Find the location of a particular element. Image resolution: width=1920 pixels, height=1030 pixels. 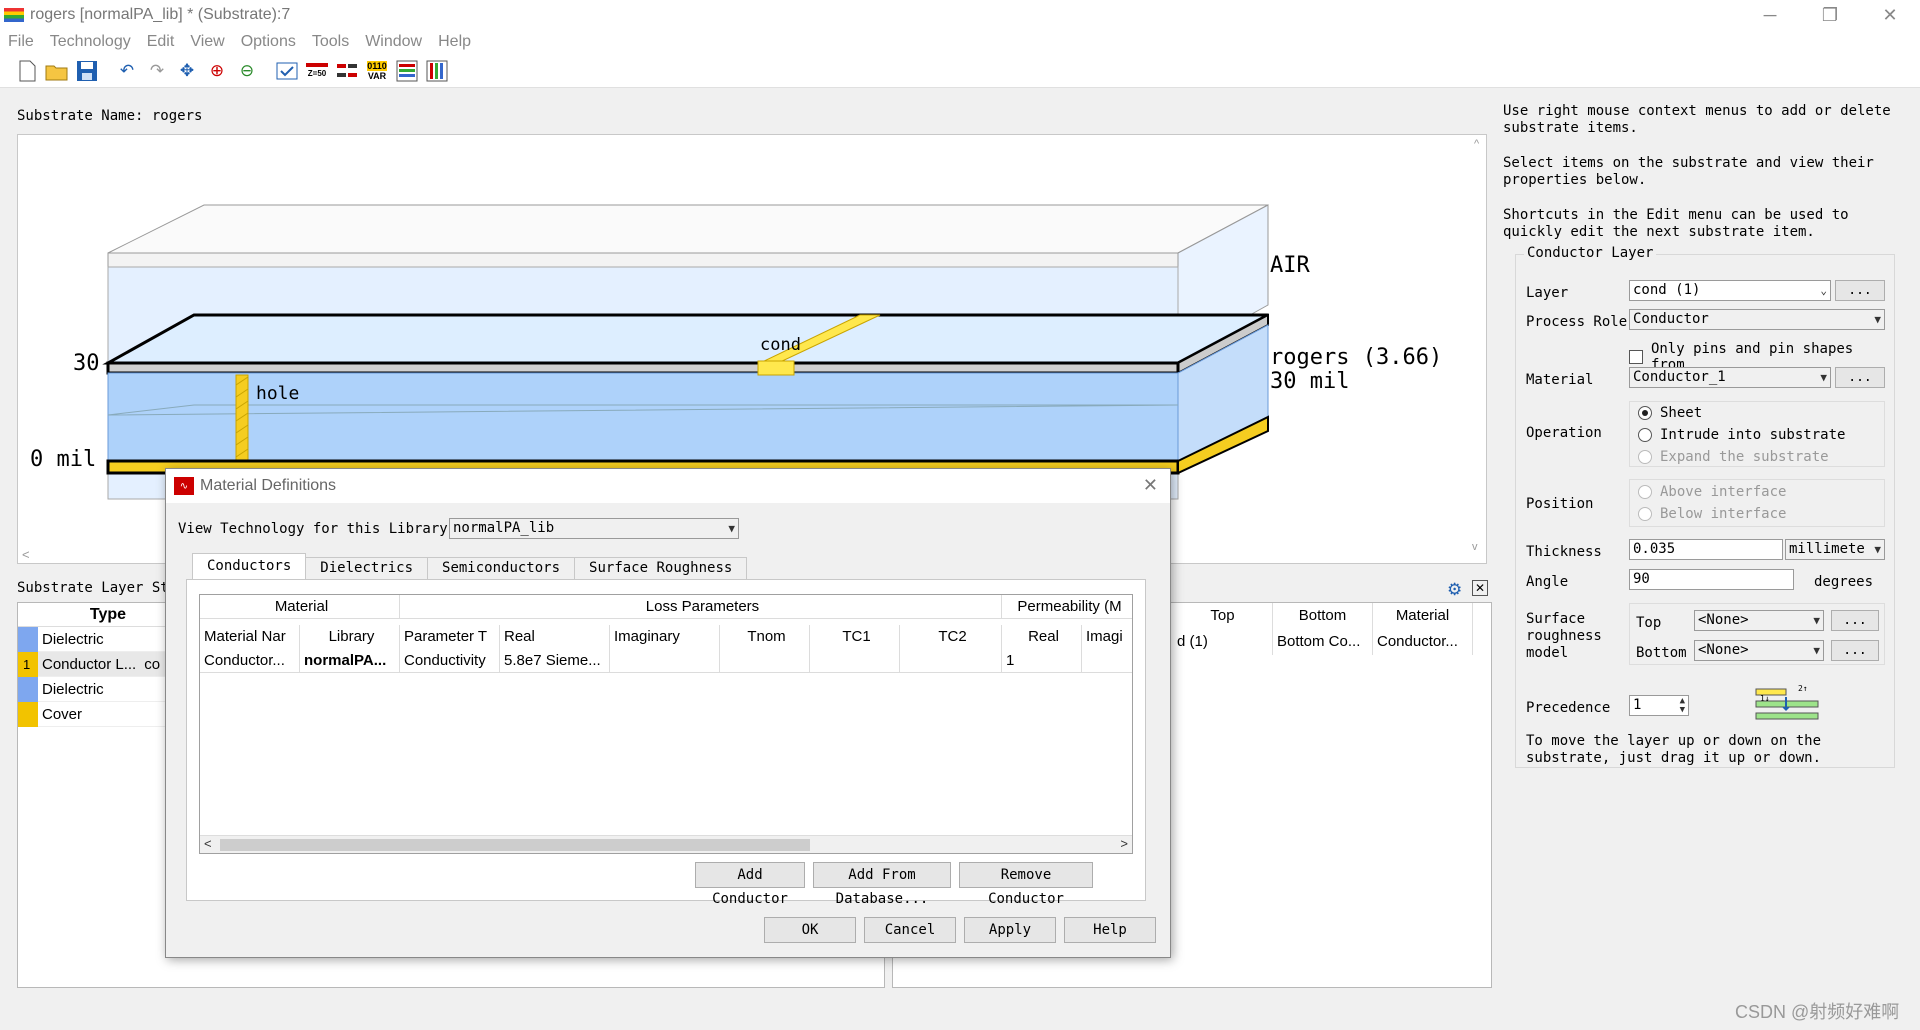

y-30-label: 30 is located at coordinates (86, 363).